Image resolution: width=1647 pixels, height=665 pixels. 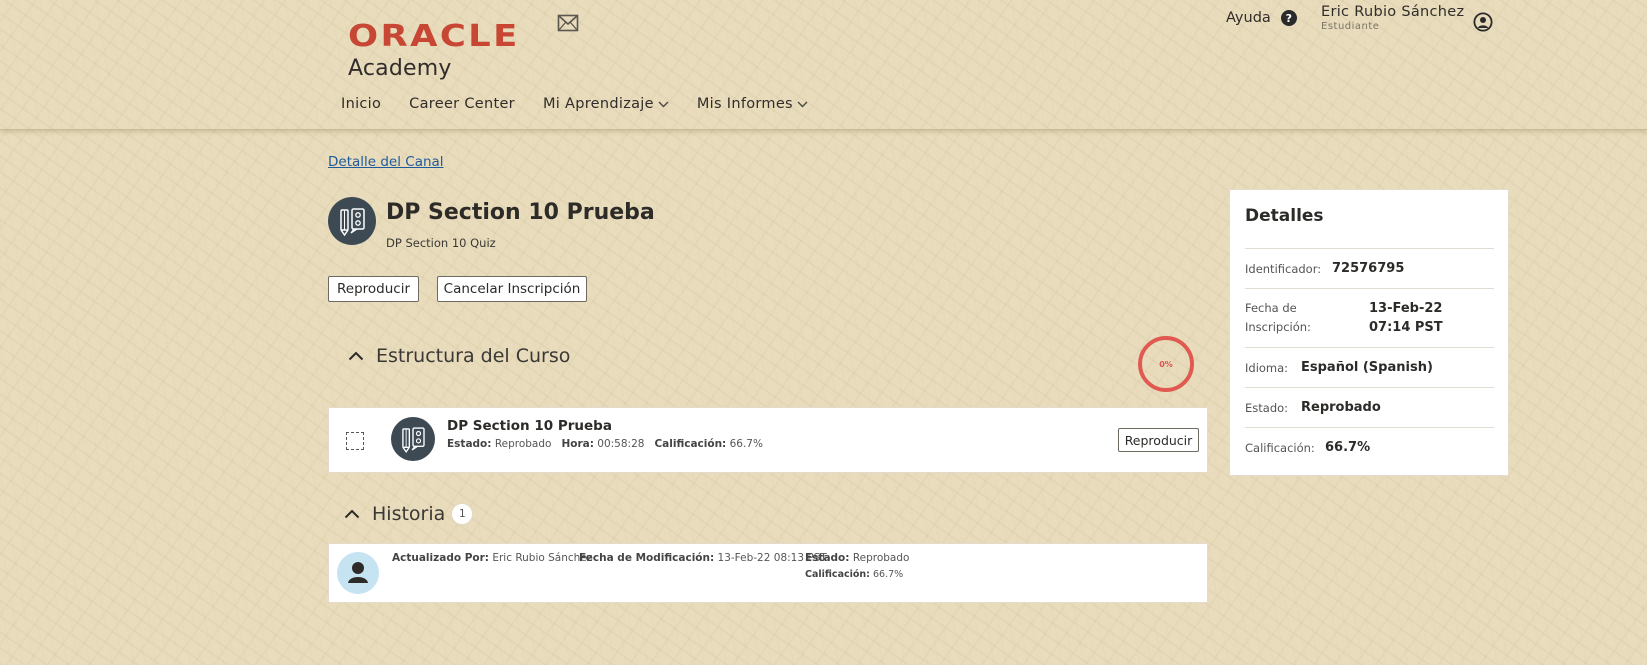 What do you see at coordinates (1341, 407) in the screenshot?
I see `detail-value: Reprobado` at bounding box center [1341, 407].